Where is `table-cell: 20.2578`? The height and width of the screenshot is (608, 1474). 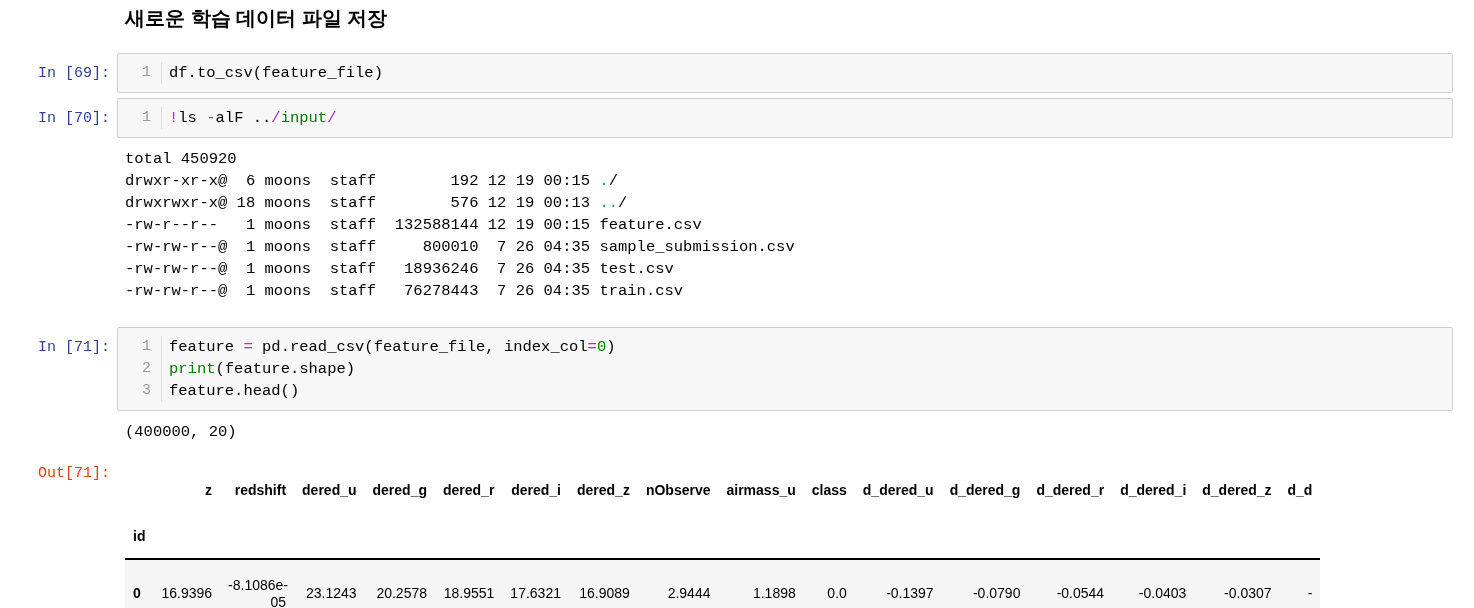 table-cell: 20.2578 is located at coordinates (399, 583).